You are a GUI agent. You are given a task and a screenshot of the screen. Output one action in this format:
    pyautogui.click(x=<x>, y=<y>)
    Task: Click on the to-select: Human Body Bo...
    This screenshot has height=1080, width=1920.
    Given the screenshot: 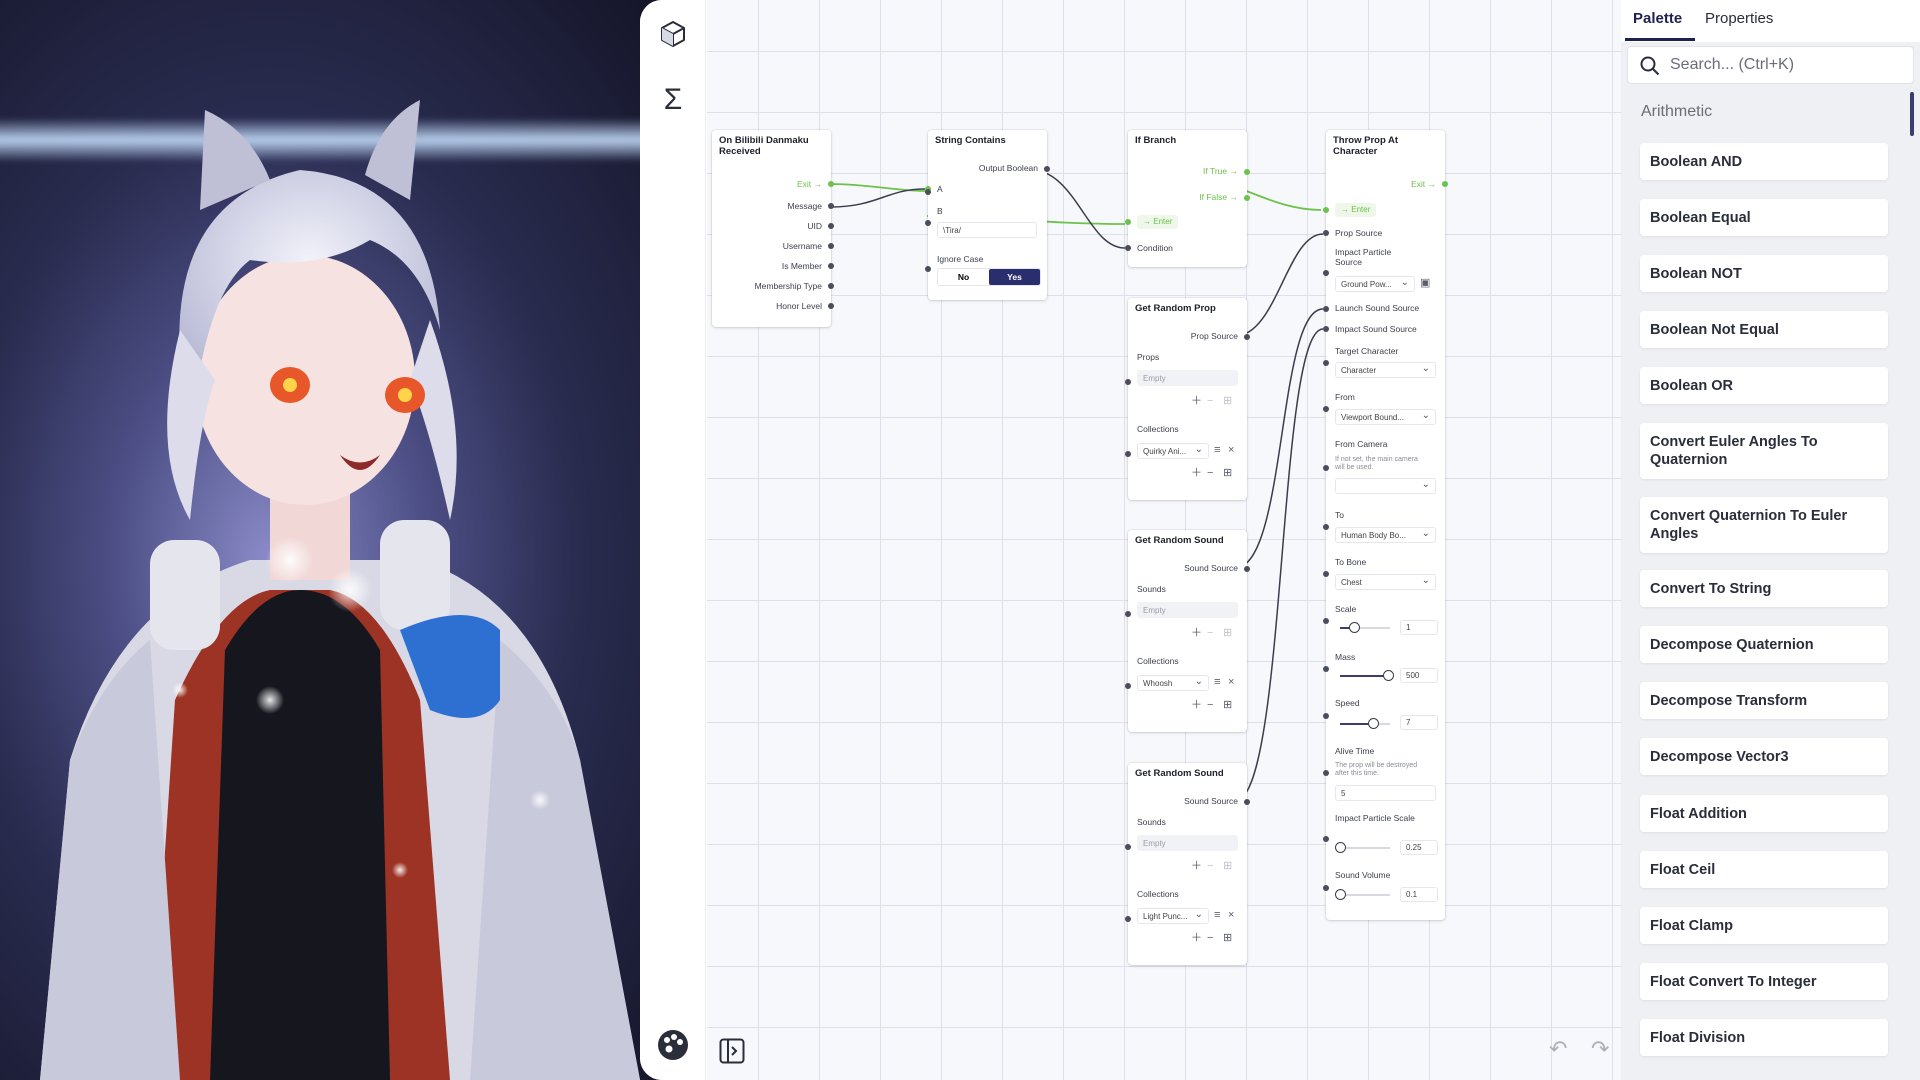 What is the action you would take?
    pyautogui.click(x=1385, y=535)
    